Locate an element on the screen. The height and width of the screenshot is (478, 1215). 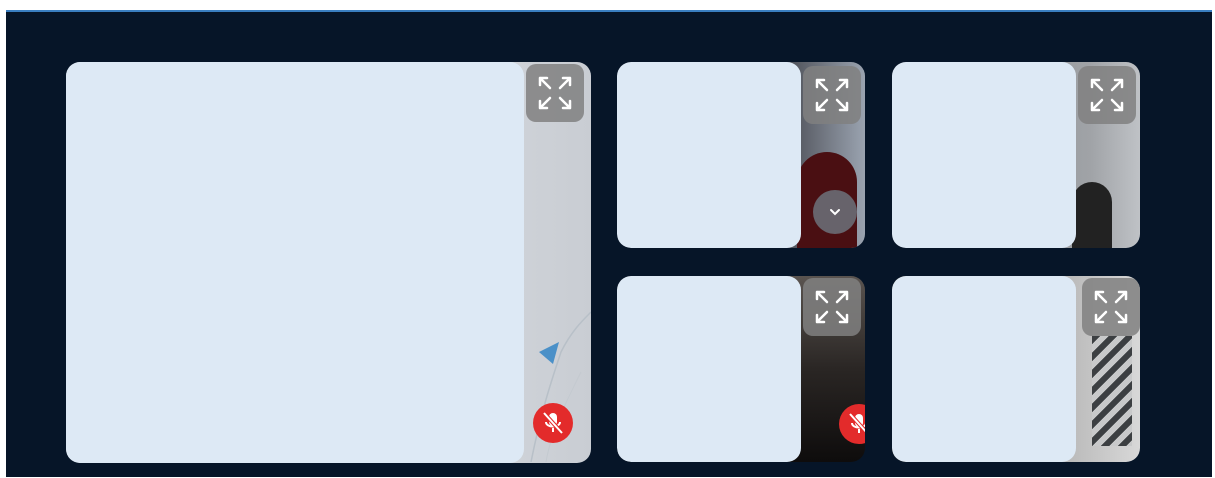
chevron-down-icon is located at coordinates (835, 212).